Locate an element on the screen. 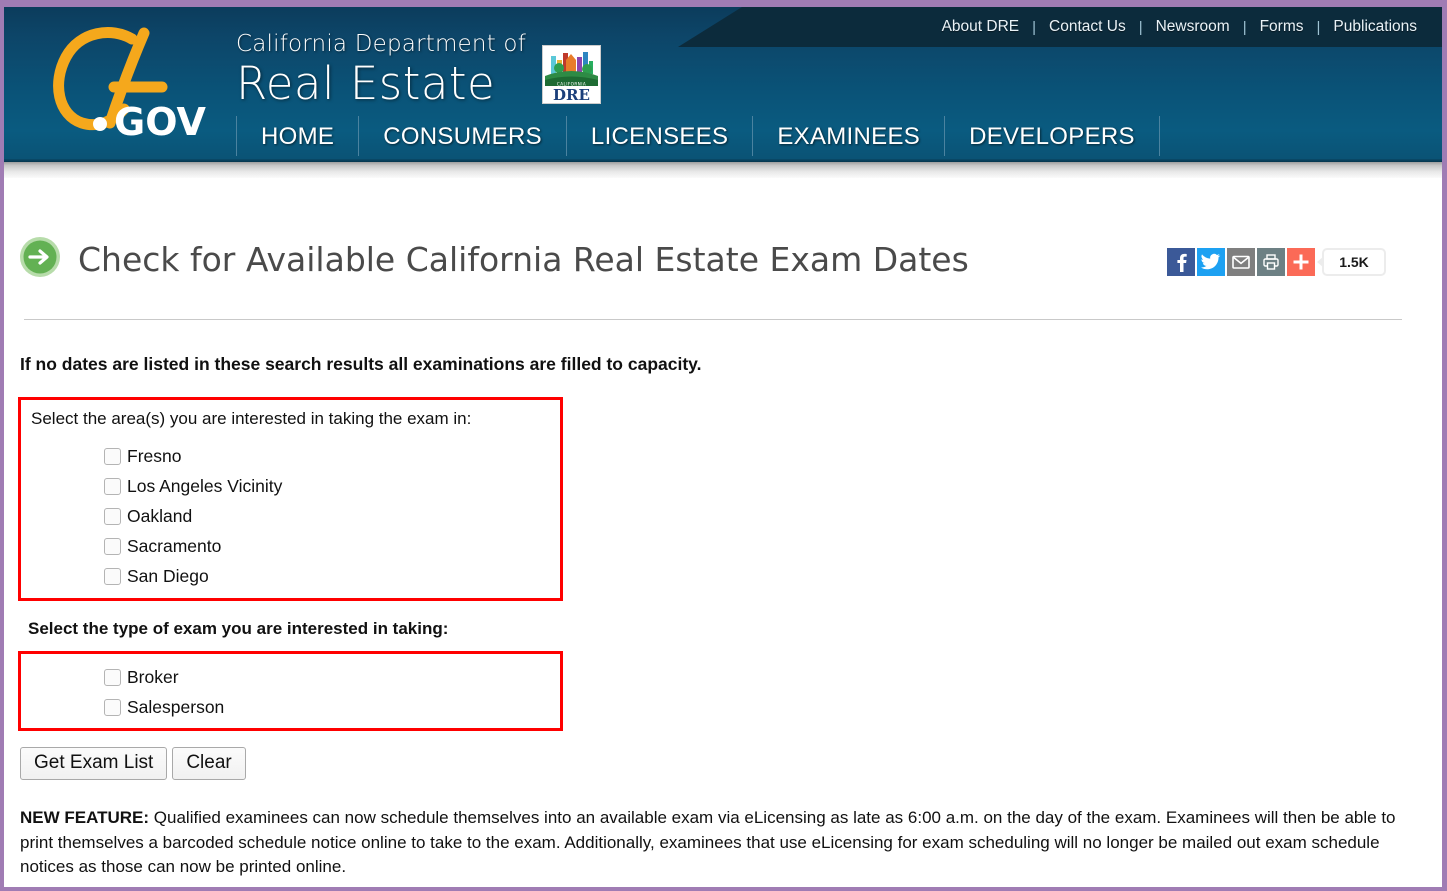 The image size is (1447, 891). checkbox-los-angeles-vicinity is located at coordinates (112, 486).